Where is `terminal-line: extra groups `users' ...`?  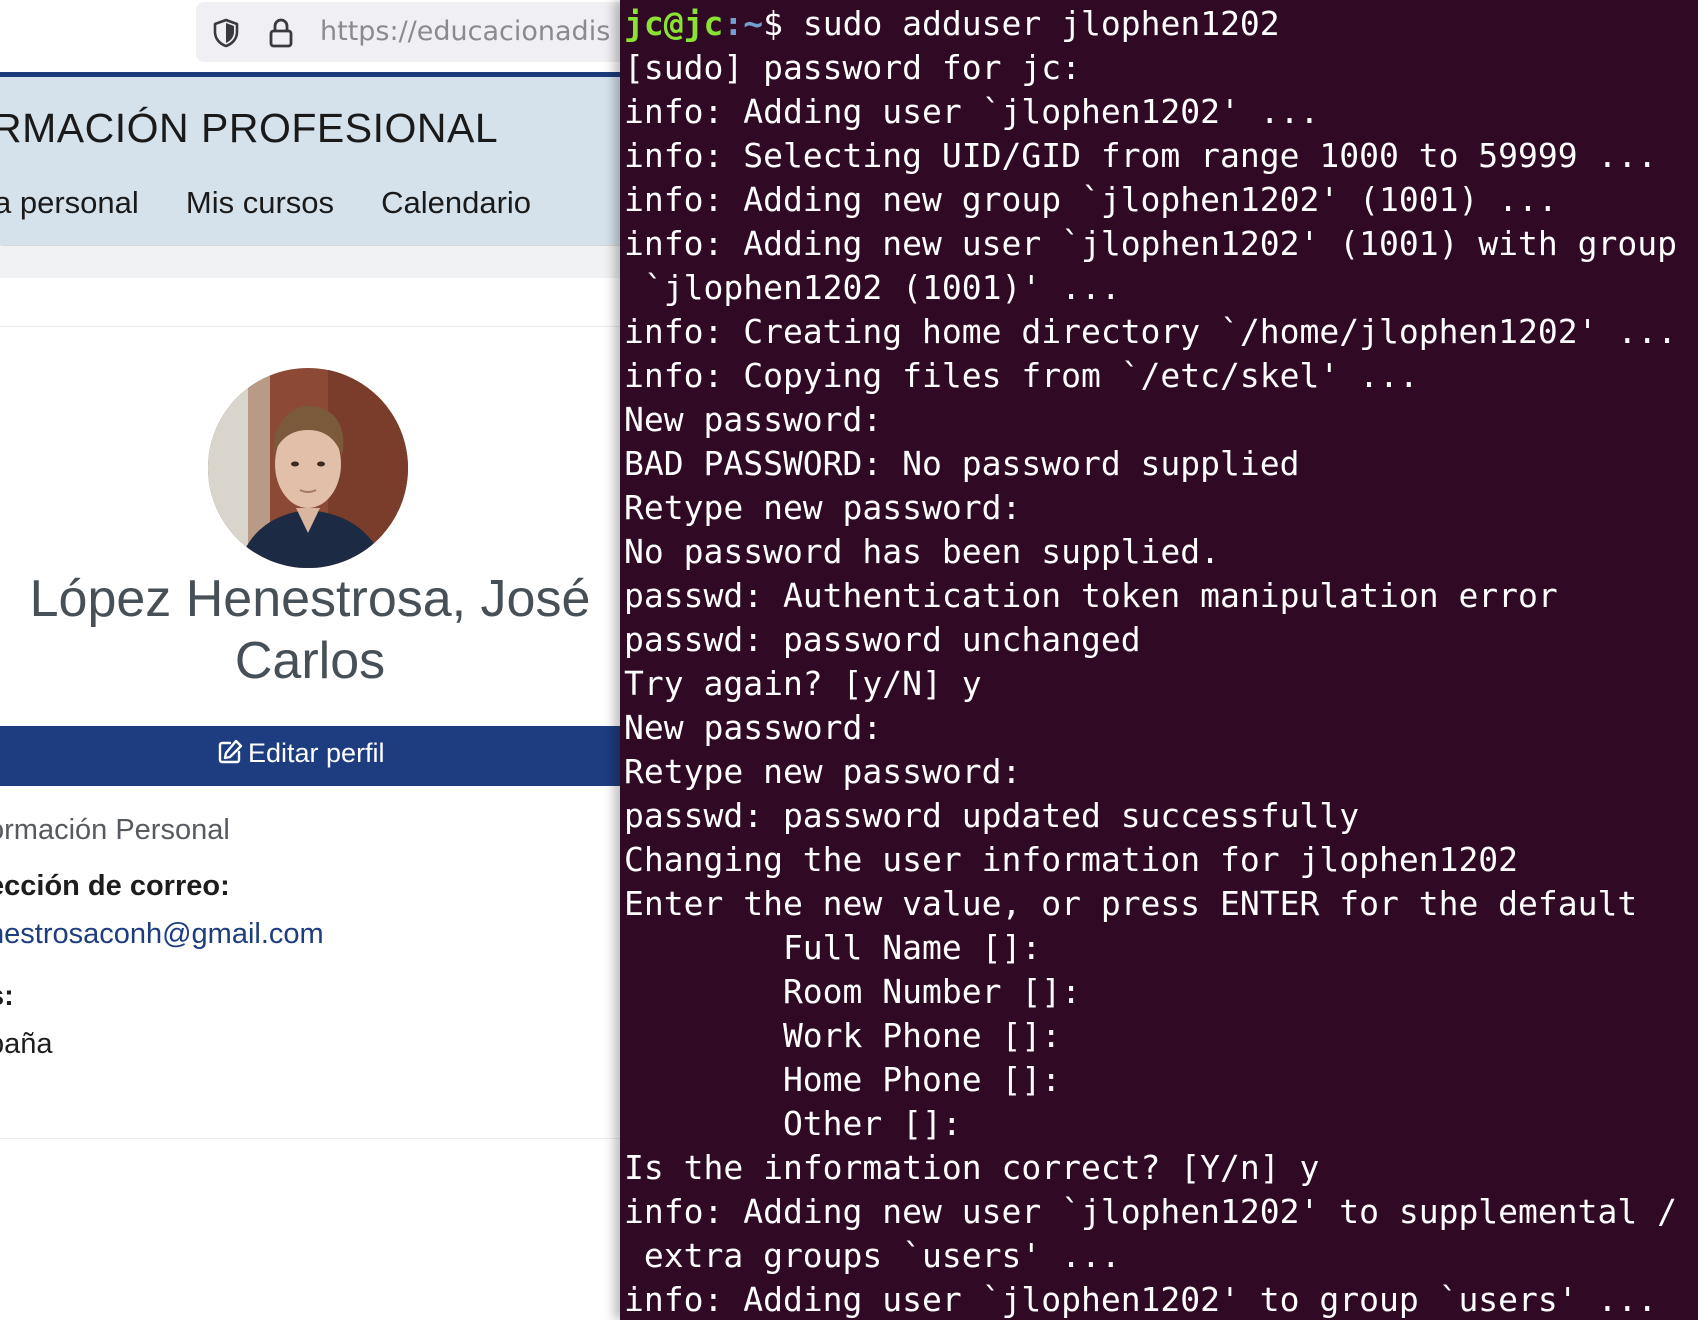 terminal-line: extra groups `users' ... is located at coordinates (872, 1255).